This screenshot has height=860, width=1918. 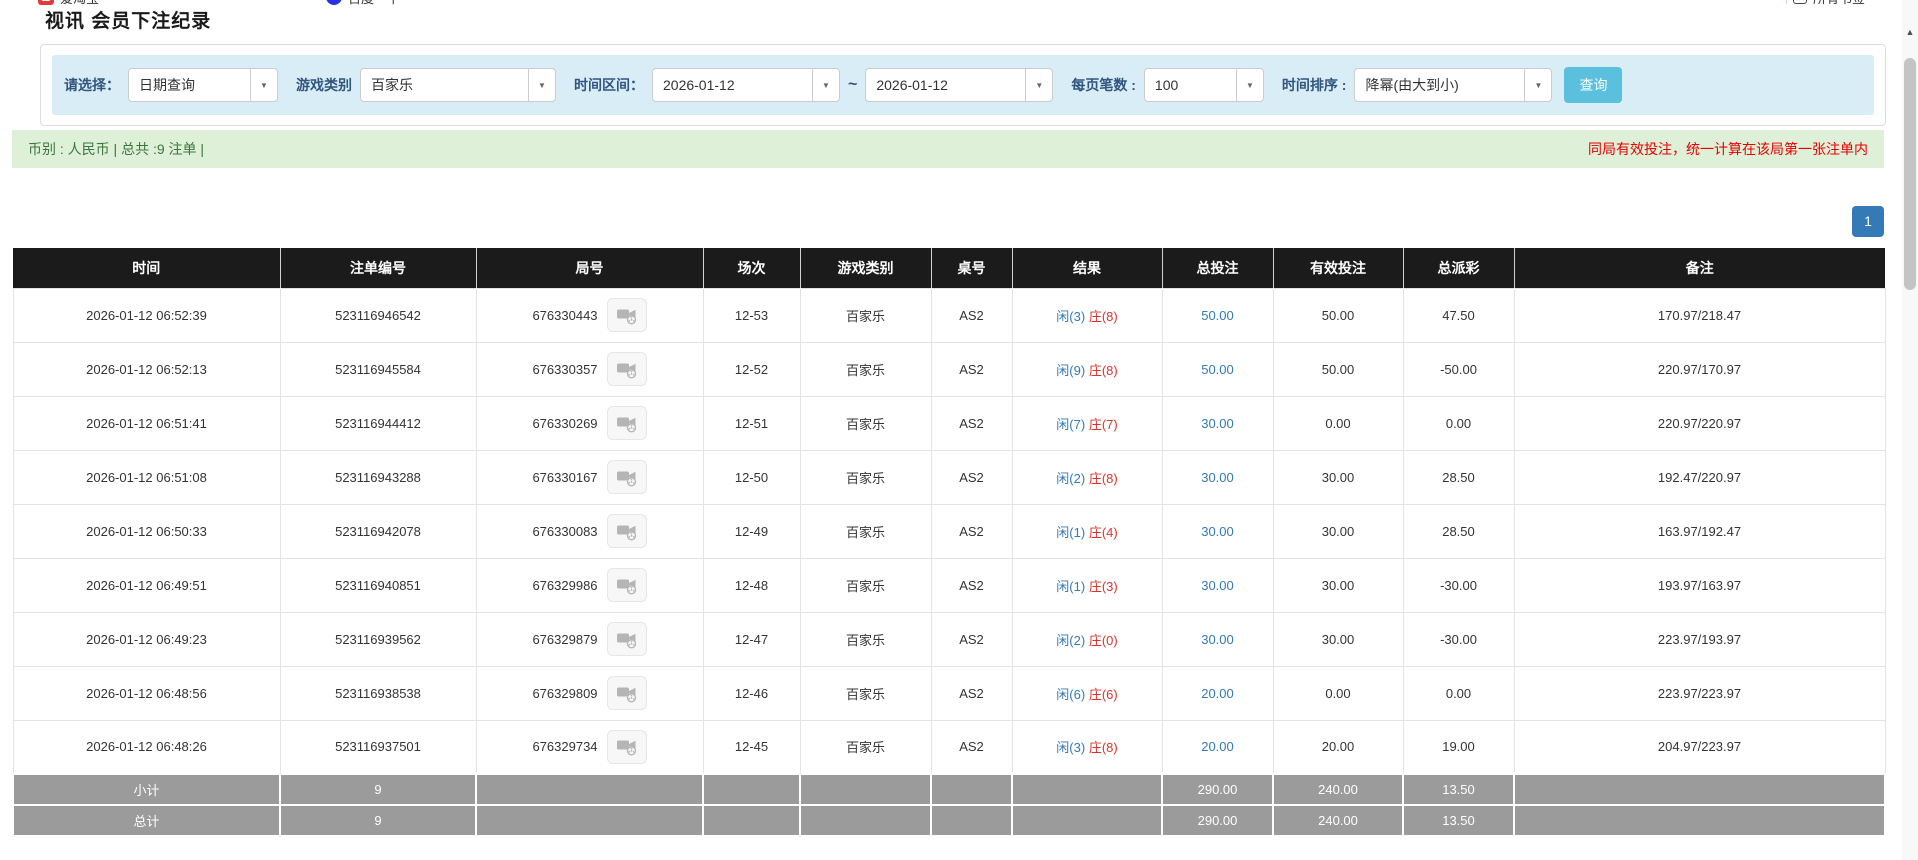 What do you see at coordinates (746, 85) in the screenshot?
I see `date-start-select: 2026-01-12 ▼` at bounding box center [746, 85].